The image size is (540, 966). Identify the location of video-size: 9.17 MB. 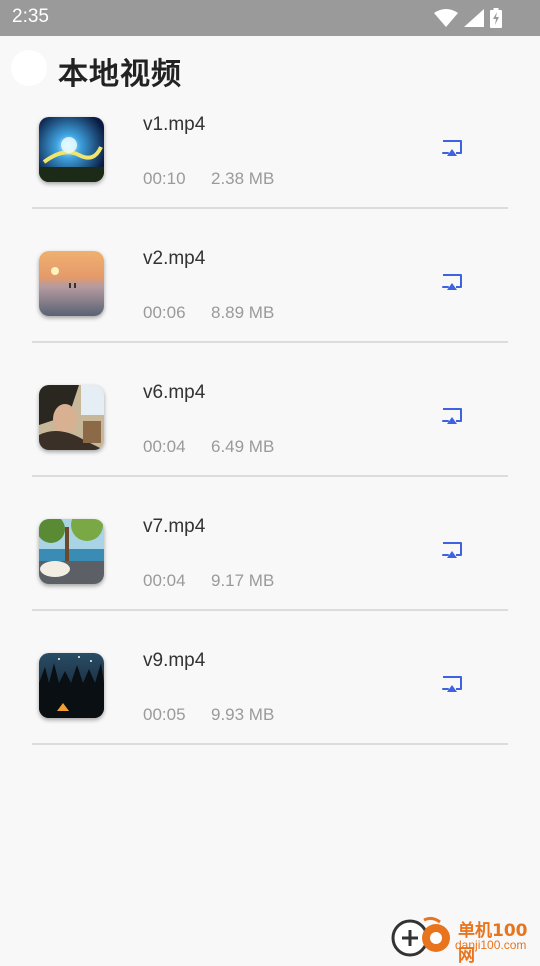
(243, 580).